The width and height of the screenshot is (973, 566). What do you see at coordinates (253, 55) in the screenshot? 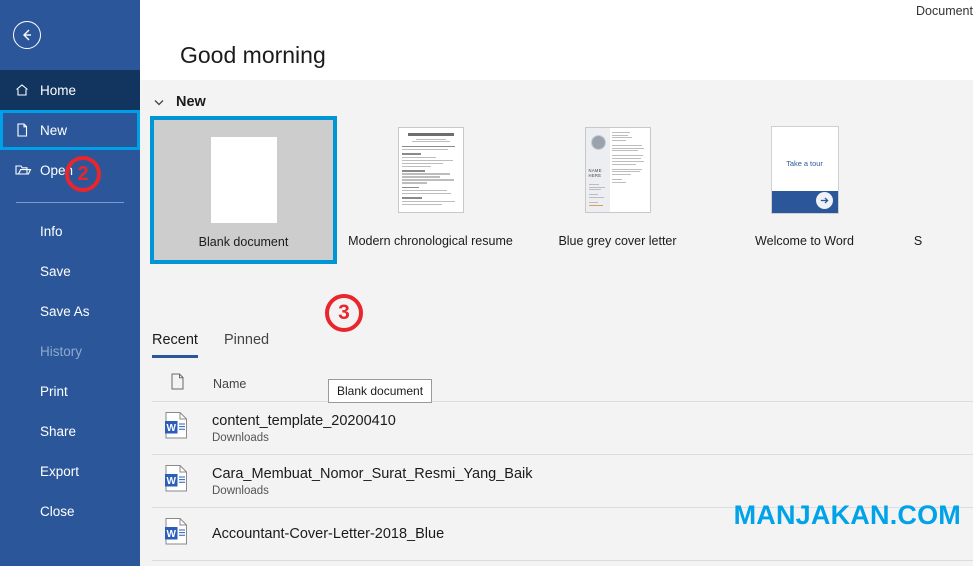
I see `page-title: Good morning` at bounding box center [253, 55].